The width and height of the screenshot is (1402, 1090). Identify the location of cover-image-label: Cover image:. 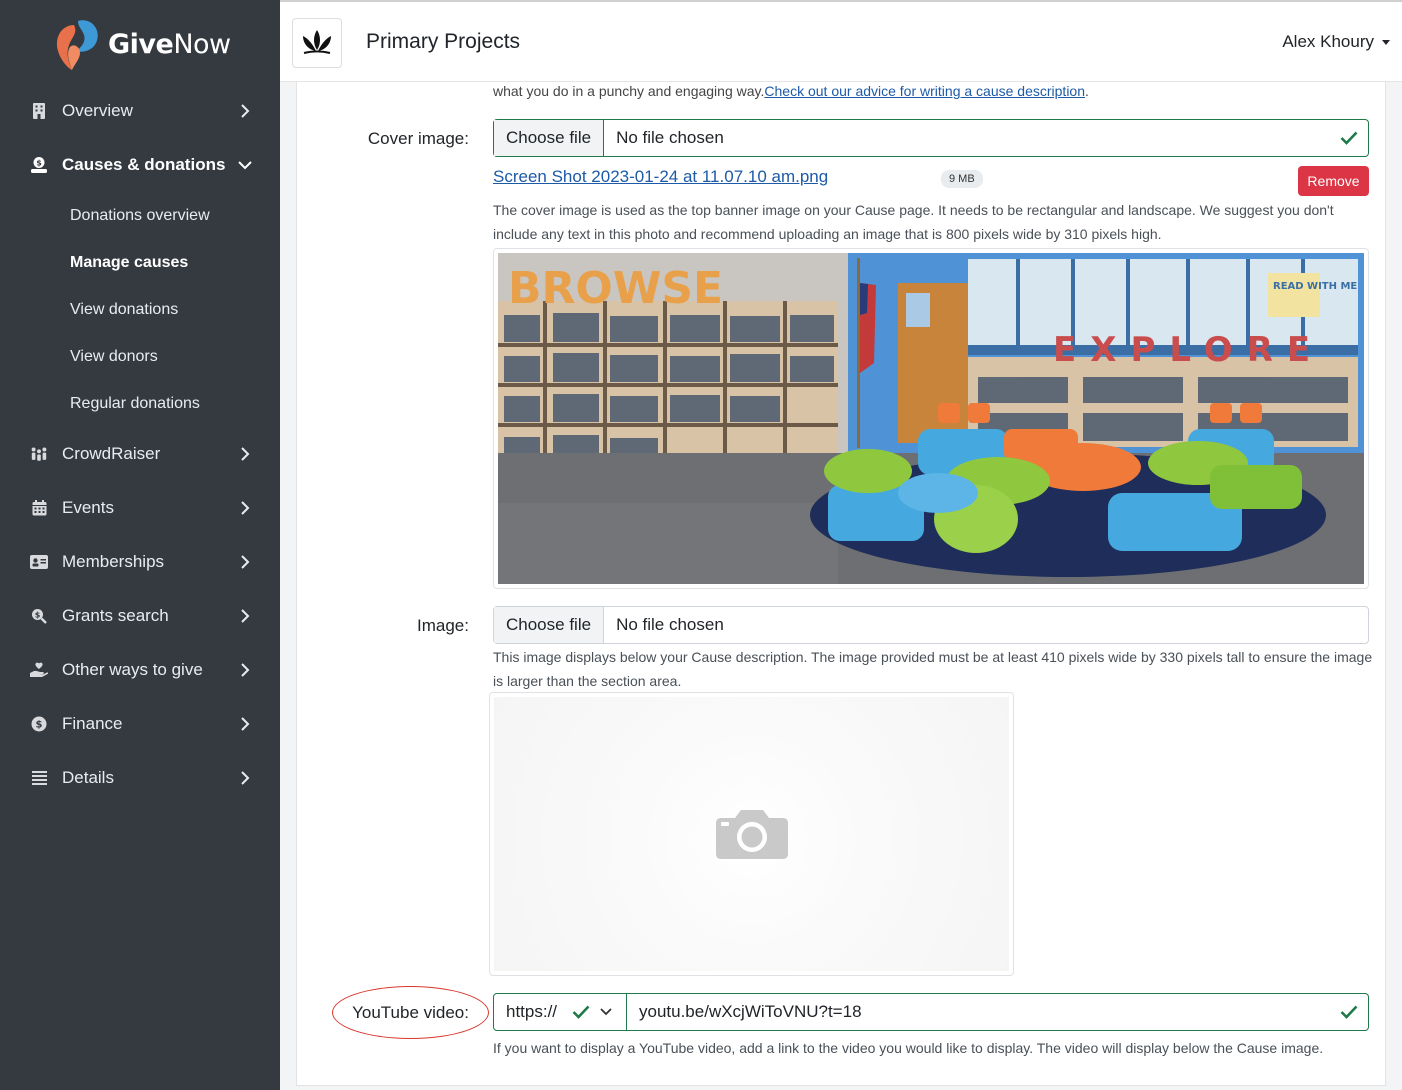
(418, 138).